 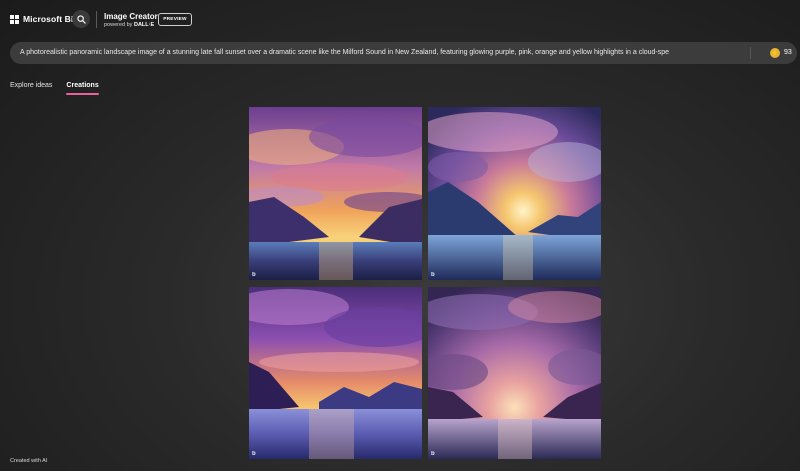 I want to click on generated-image-2: b, so click(x=514, y=193).